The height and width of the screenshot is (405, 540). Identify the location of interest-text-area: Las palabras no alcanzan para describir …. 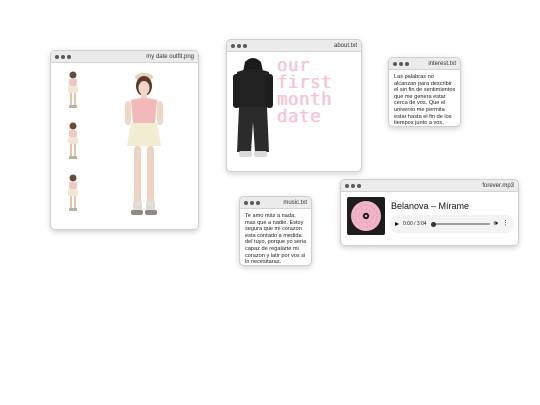
(424, 98).